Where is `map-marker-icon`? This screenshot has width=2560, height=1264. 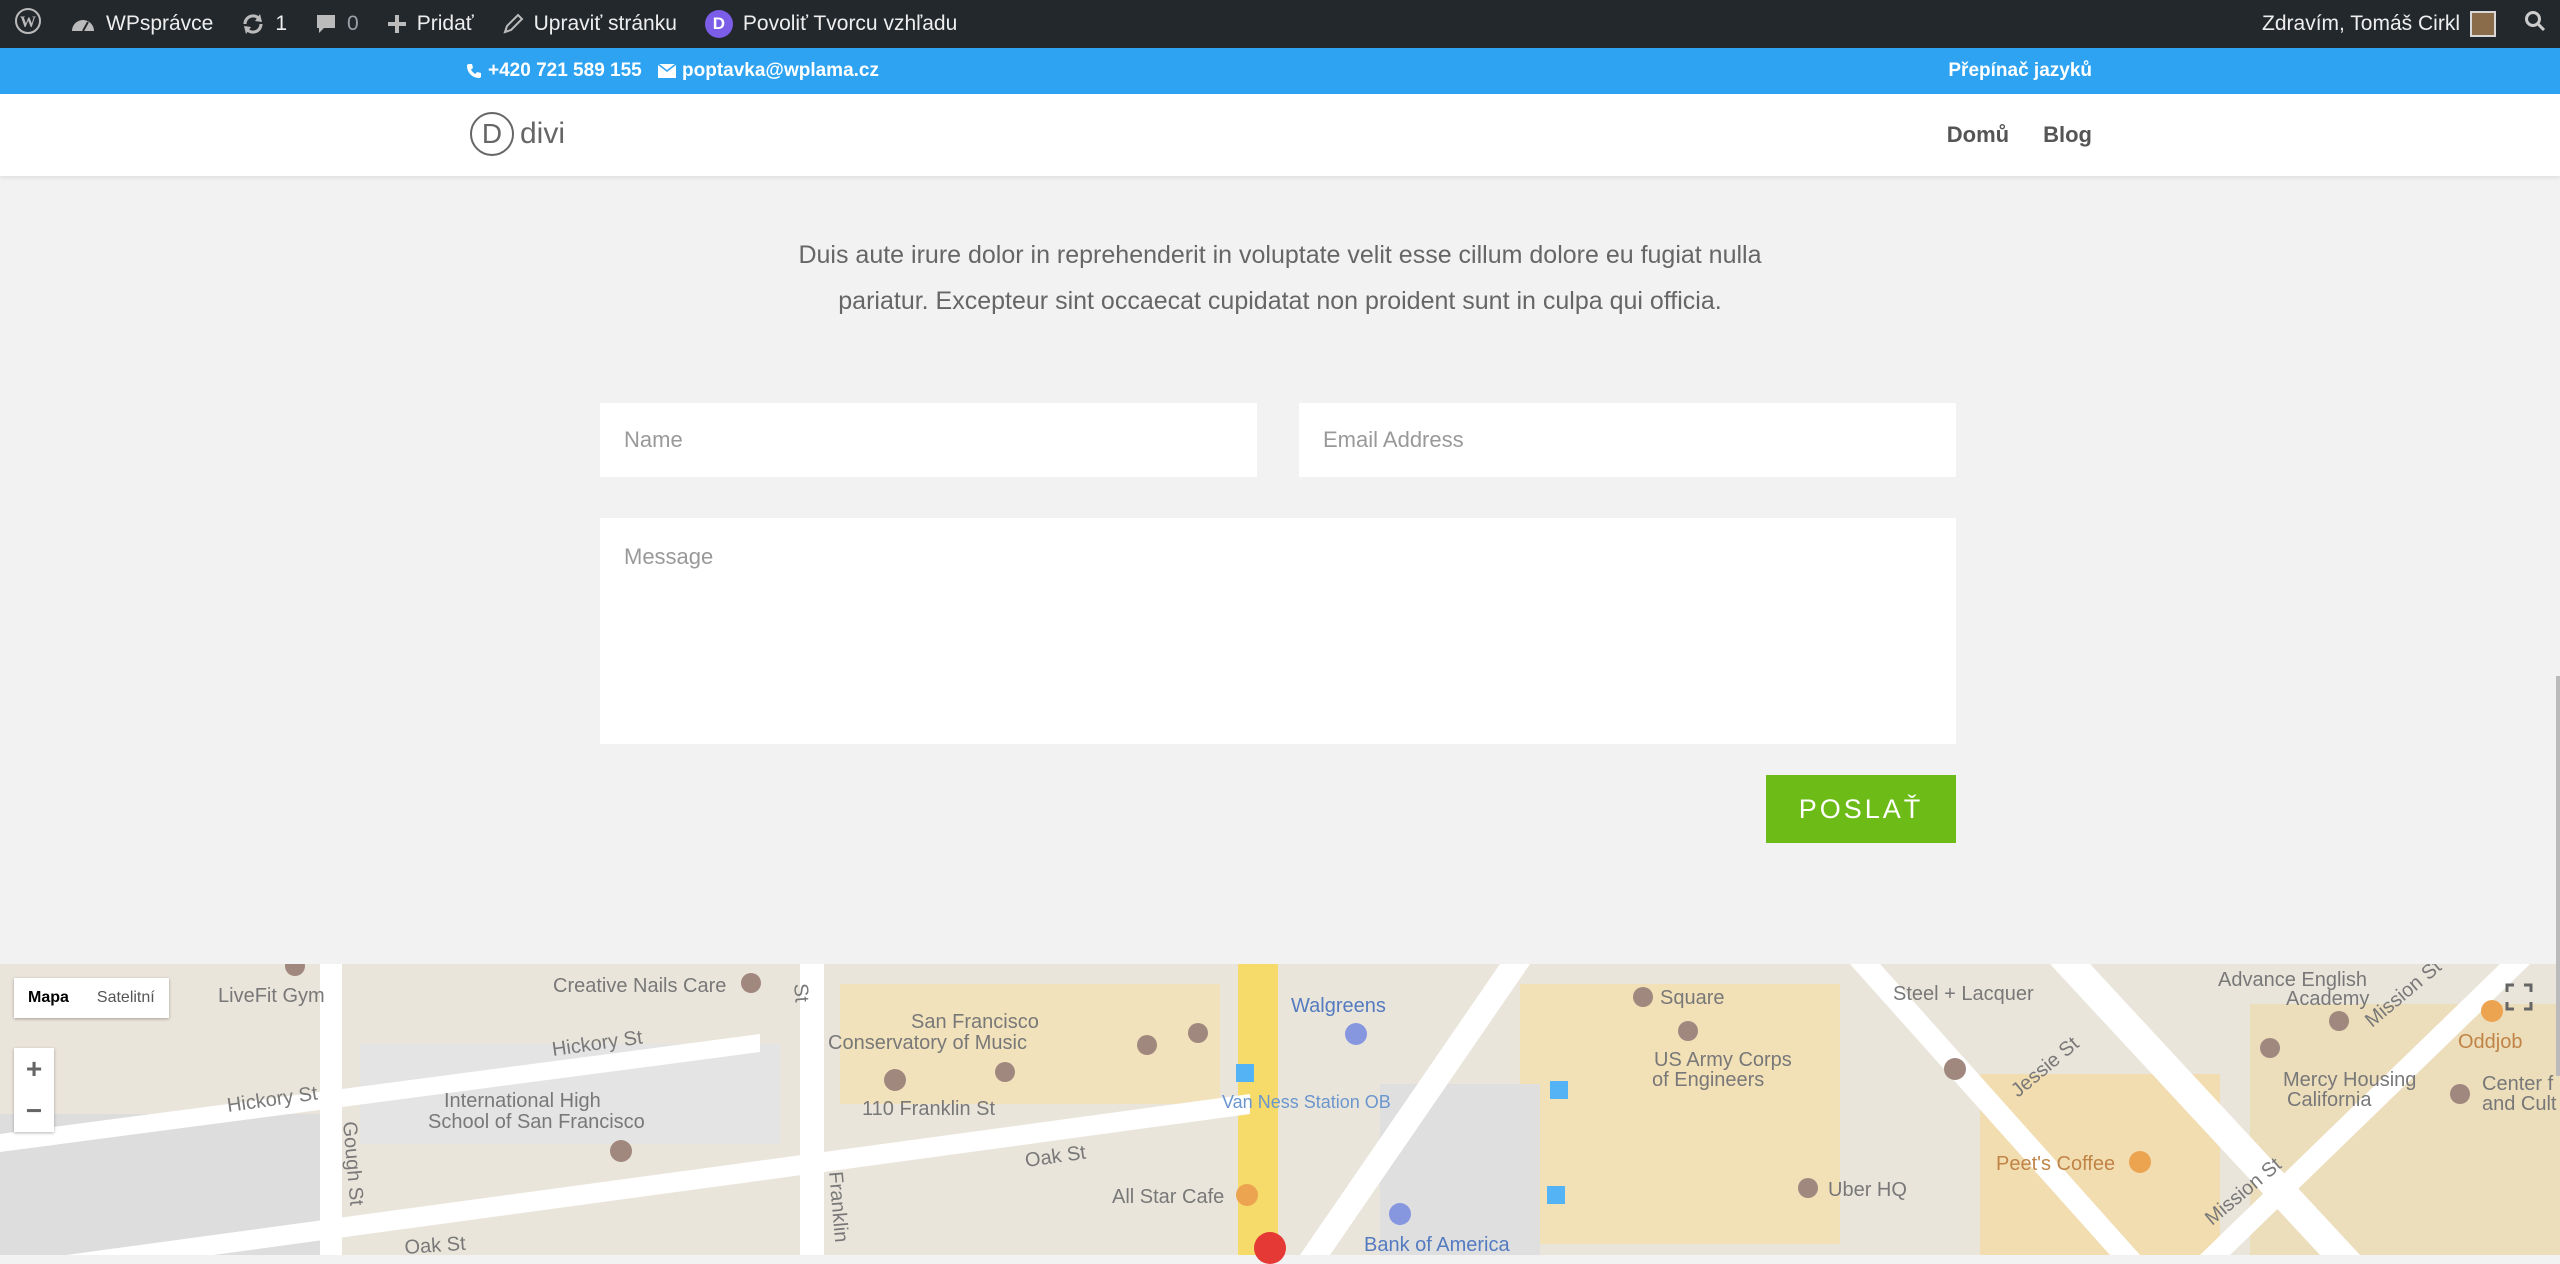 map-marker-icon is located at coordinates (1270, 1248).